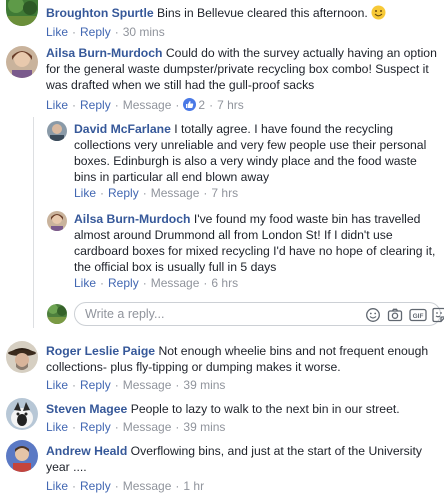  What do you see at coordinates (86, 451) in the screenshot?
I see `comment-author: Andrew Heald` at bounding box center [86, 451].